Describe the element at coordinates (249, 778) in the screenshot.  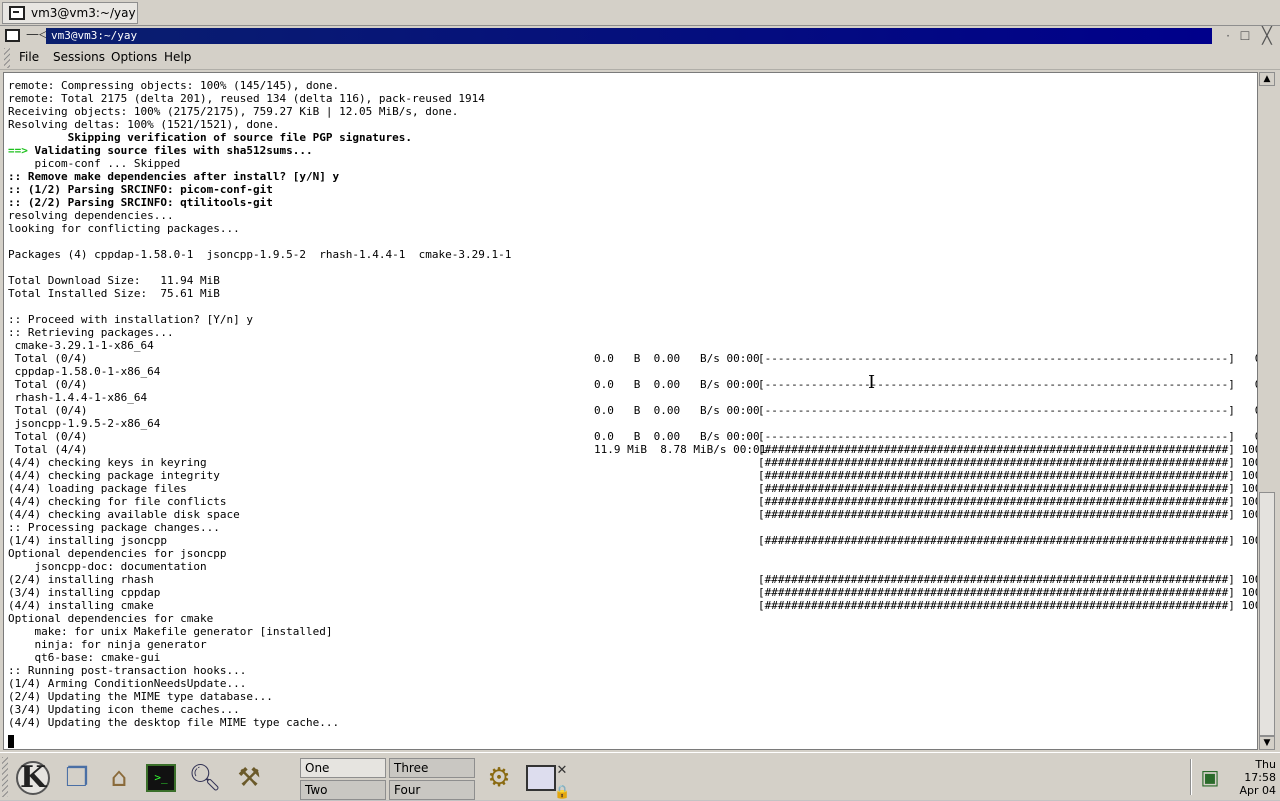
I see `control-center-icon: ⚒` at that location.